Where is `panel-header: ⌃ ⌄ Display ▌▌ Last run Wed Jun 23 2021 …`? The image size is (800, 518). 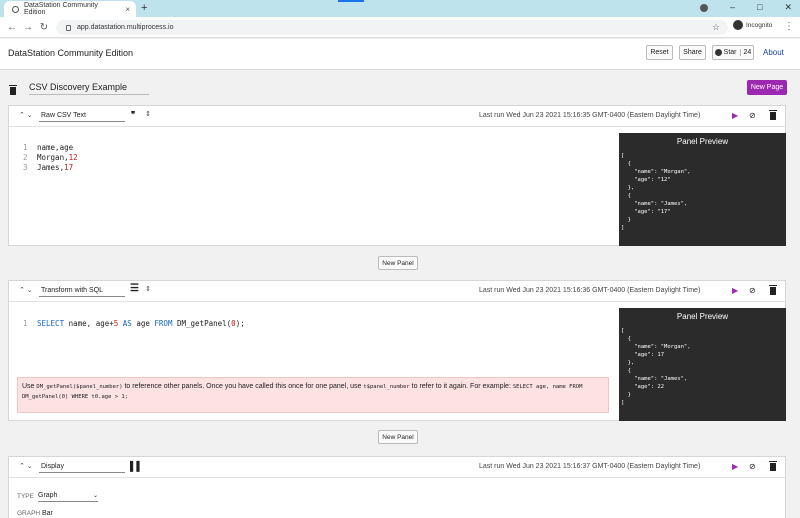
panel-header: ⌃ ⌄ Display ▌▌ Last run Wed Jun 23 2021 … is located at coordinates (397, 467).